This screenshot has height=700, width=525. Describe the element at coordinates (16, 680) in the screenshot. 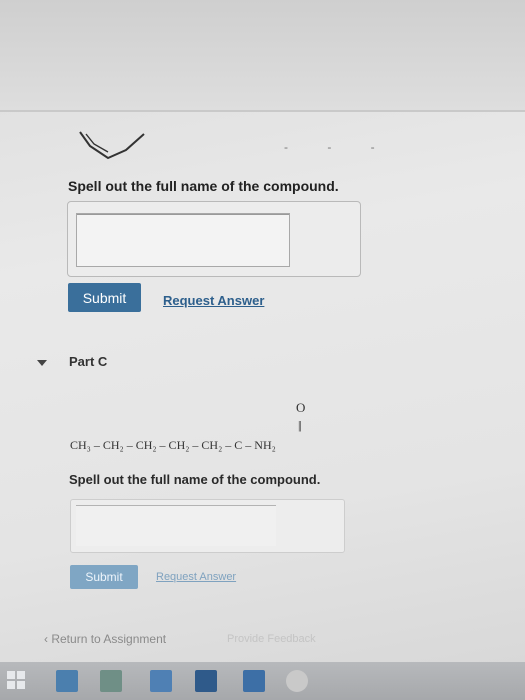

I see `start-icon` at that location.